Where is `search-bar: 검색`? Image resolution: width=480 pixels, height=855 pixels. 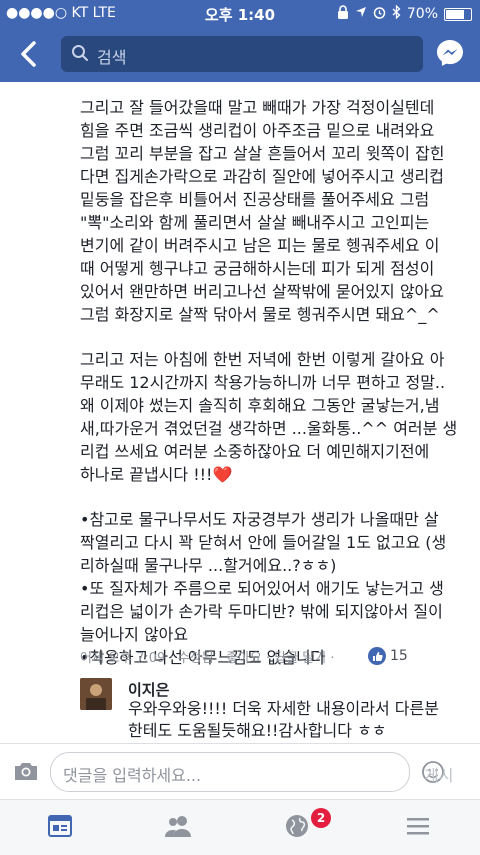 search-bar: 검색 is located at coordinates (242, 54).